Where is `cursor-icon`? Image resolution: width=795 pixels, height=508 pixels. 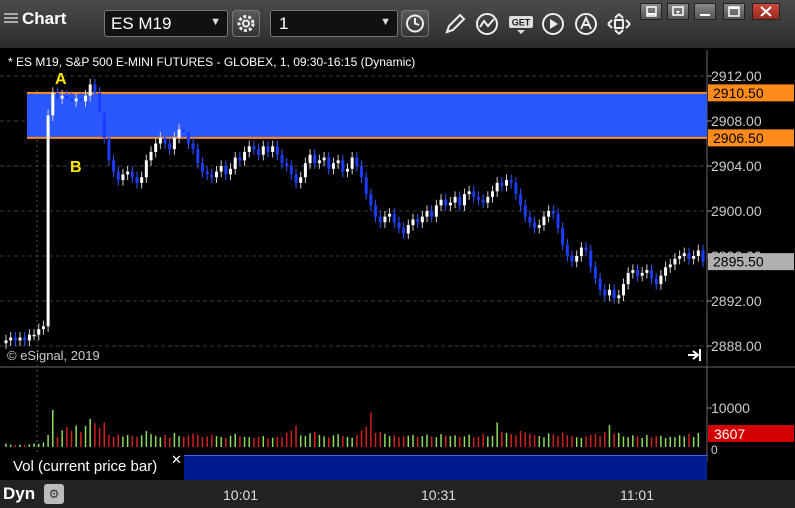 cursor-icon is located at coordinates (619, 24).